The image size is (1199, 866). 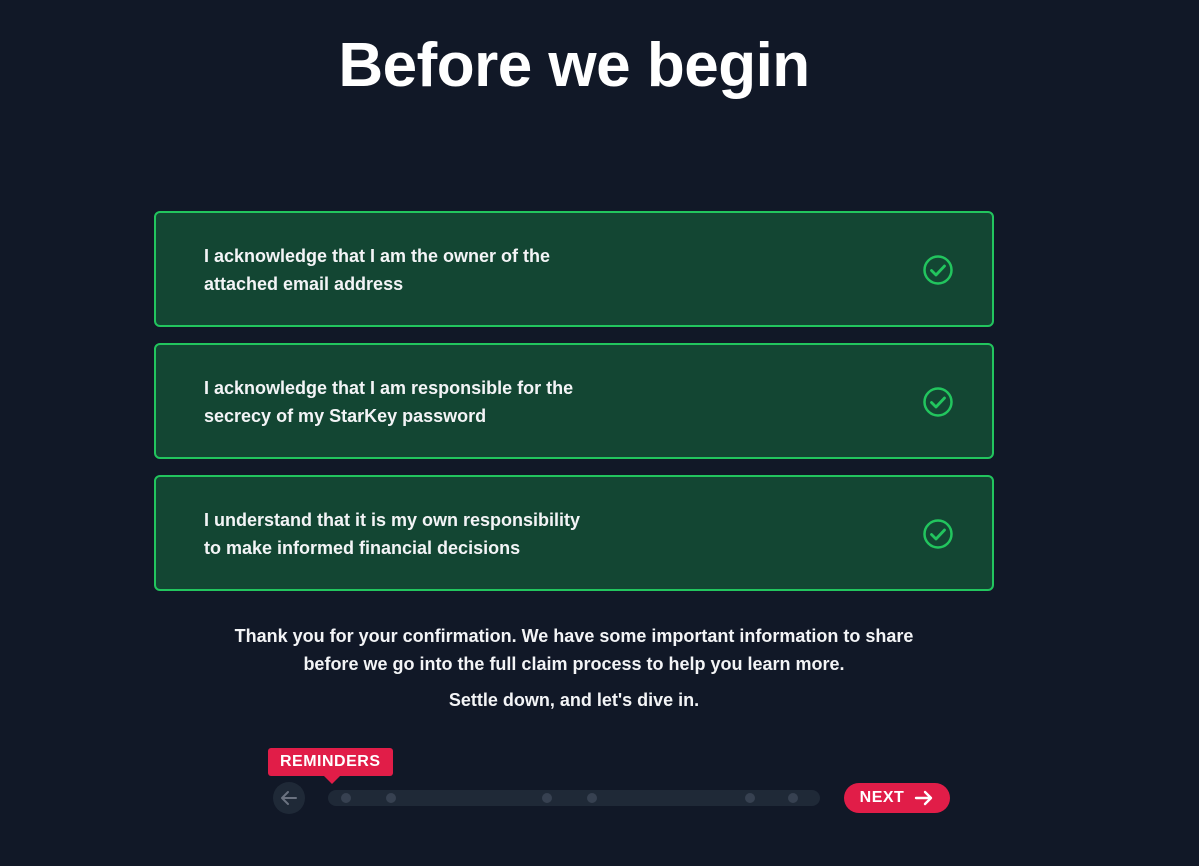 I want to click on arrow-left-icon, so click(x=289, y=798).